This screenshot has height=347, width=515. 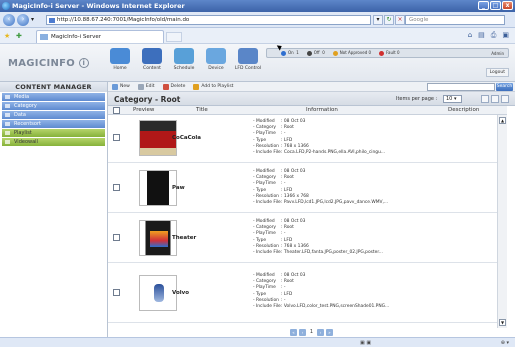 I want to click on favorites-star-icon: ★, so click(x=7, y=36).